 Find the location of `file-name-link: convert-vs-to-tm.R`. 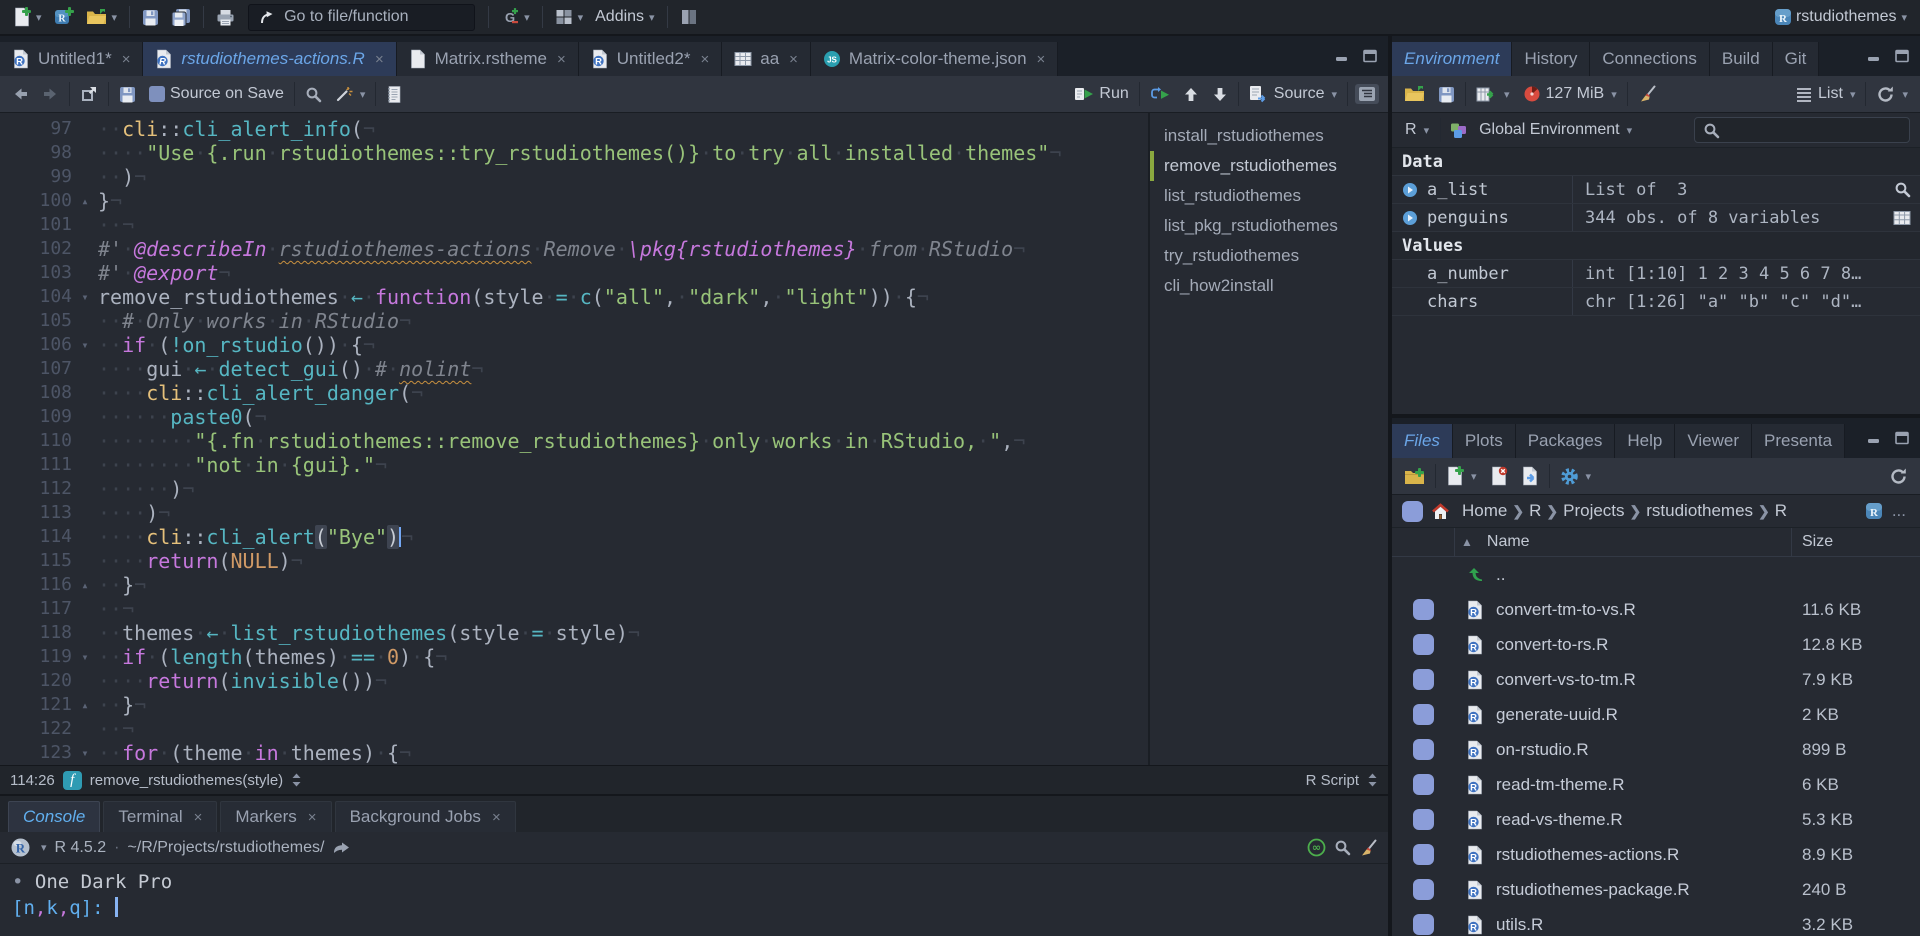

file-name-link: convert-vs-to-tm.R is located at coordinates (1644, 680).